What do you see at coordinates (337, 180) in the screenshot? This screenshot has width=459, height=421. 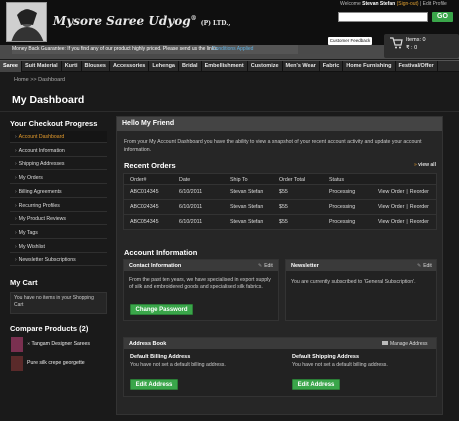 I see `column-header: Status` at bounding box center [337, 180].